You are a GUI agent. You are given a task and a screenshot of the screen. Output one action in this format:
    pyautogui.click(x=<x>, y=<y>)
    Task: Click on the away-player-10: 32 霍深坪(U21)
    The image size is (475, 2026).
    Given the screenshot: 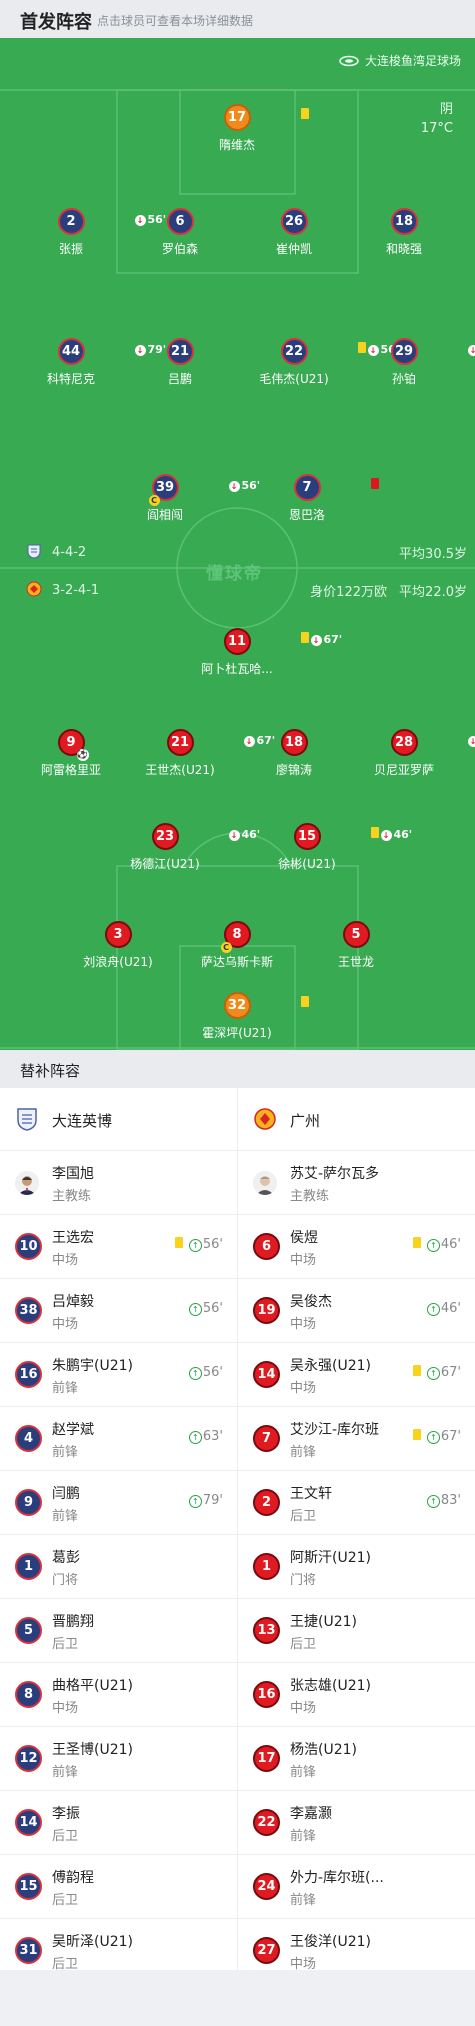 What is the action you would take?
    pyautogui.click(x=243, y=1016)
    